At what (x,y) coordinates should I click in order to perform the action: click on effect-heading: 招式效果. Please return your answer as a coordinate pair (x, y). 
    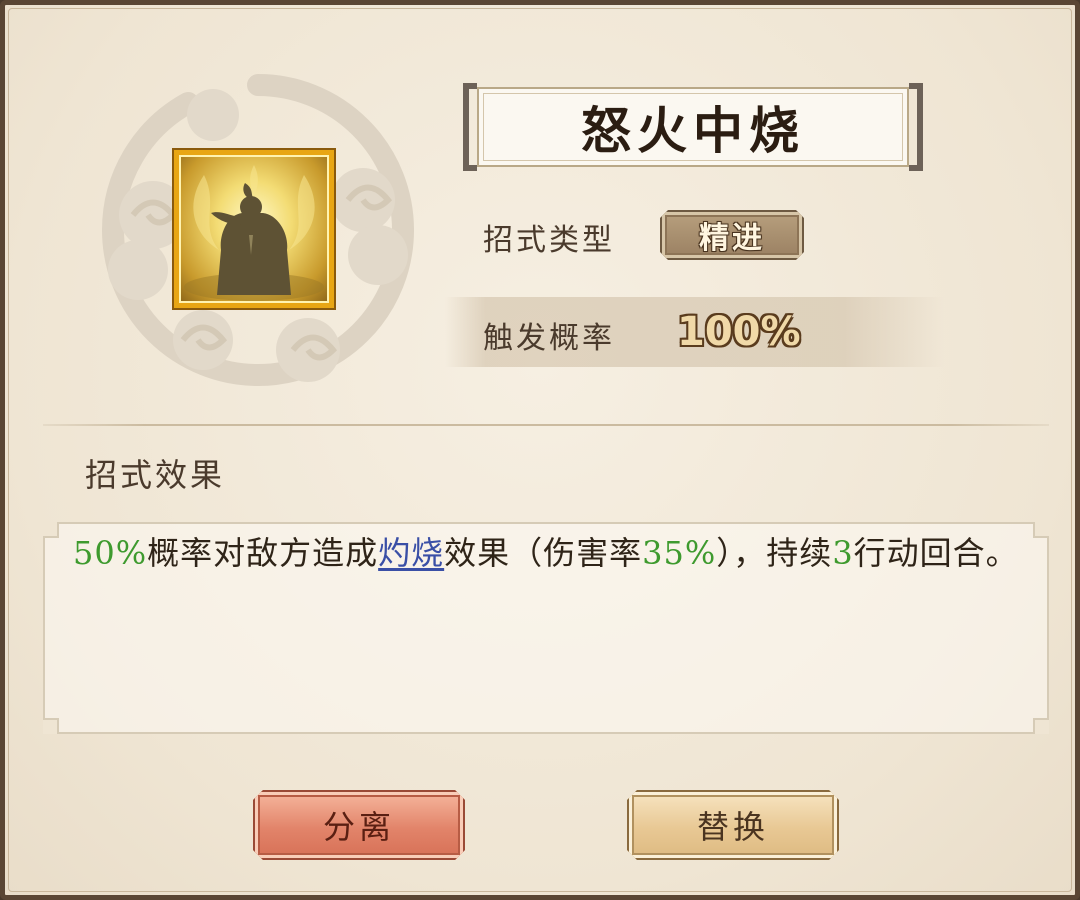
    Looking at the image, I should click on (155, 475).